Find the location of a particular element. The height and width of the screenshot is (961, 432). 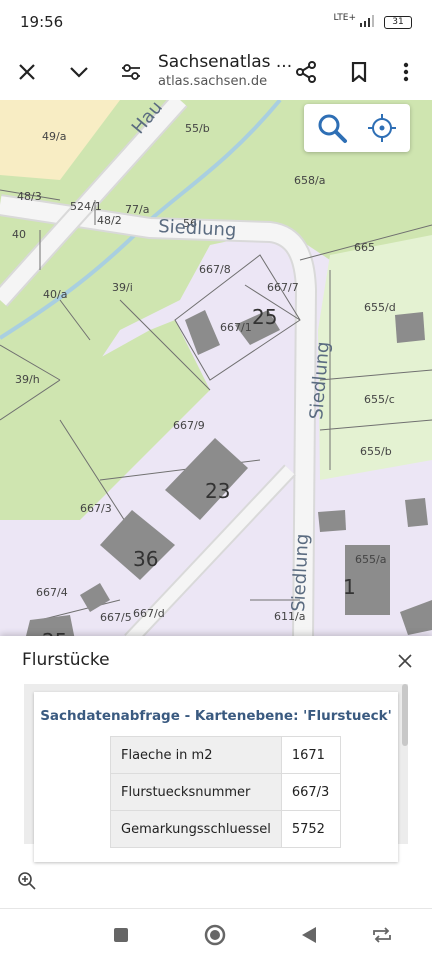

parcel-label: 655/b is located at coordinates (376, 451).